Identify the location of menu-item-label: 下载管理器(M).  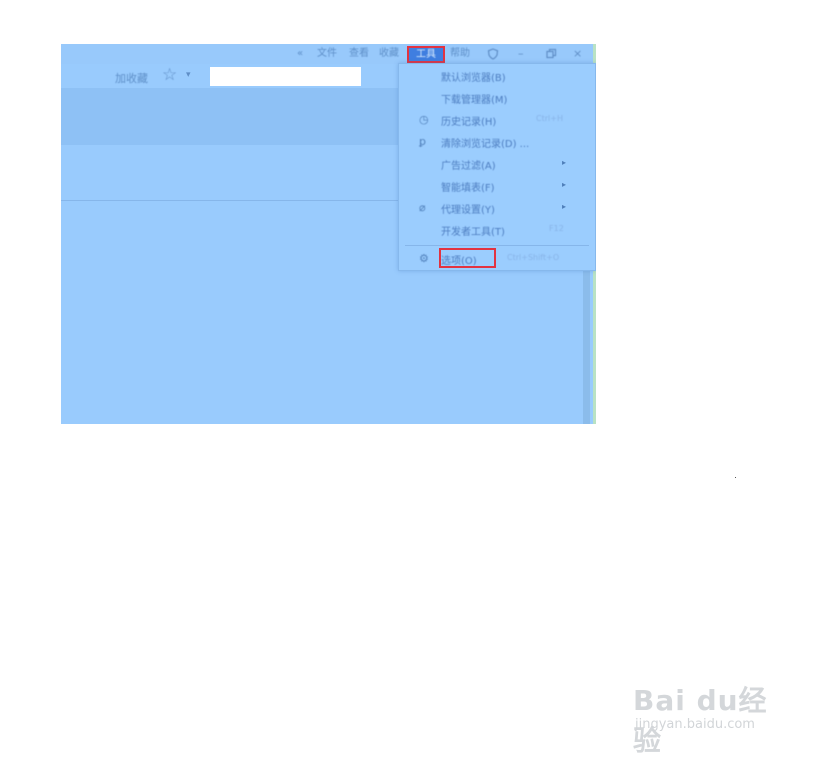
(474, 100).